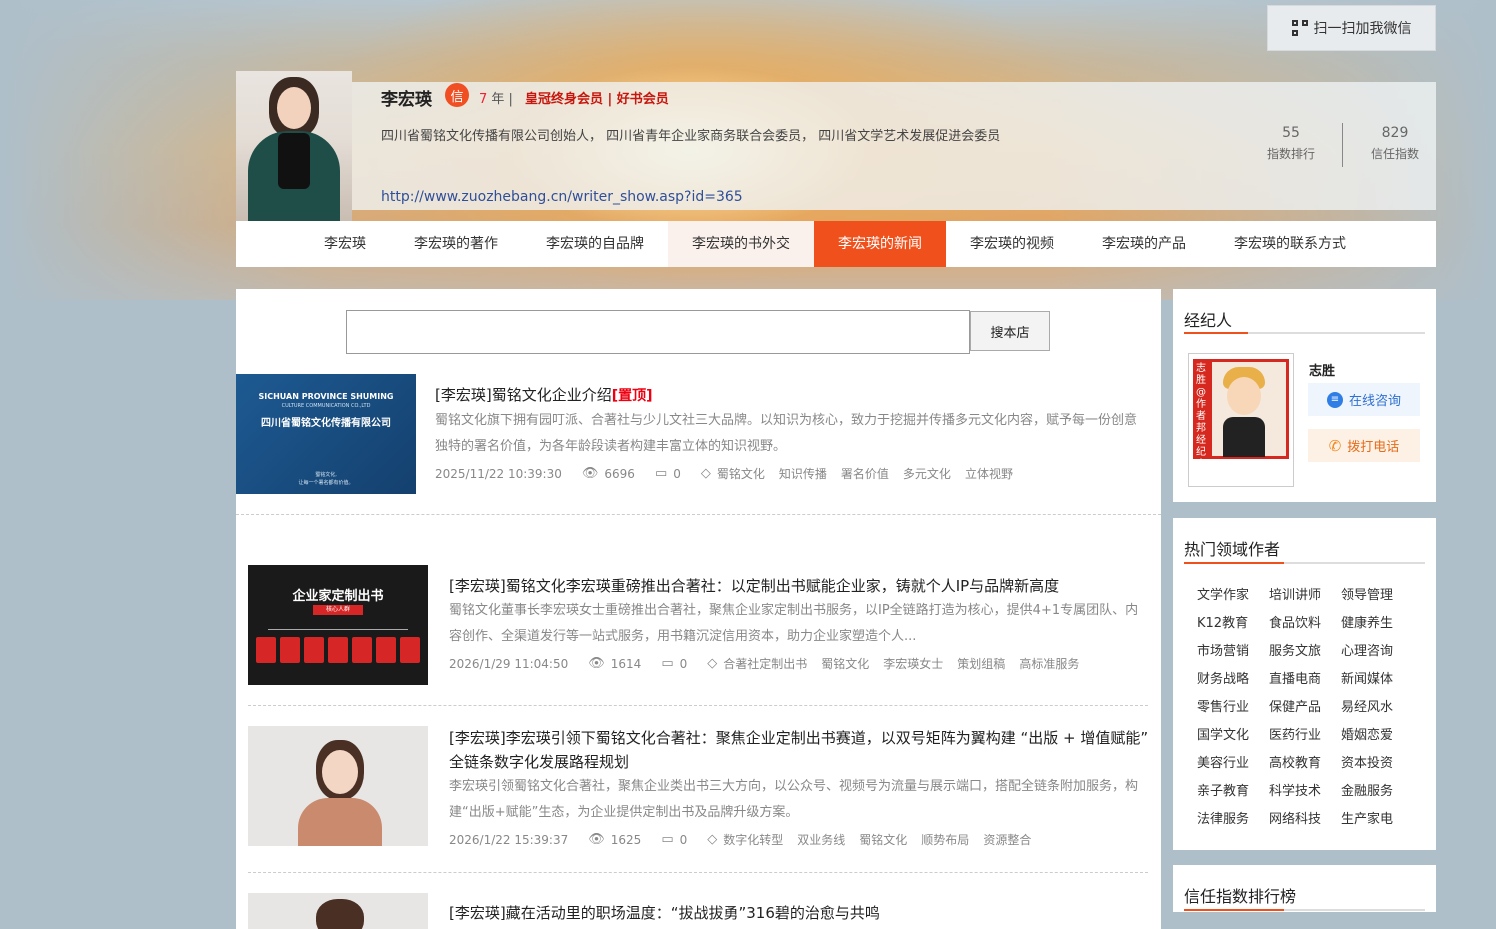  What do you see at coordinates (1233, 624) in the screenshot?
I see `field-tag: K12教育` at bounding box center [1233, 624].